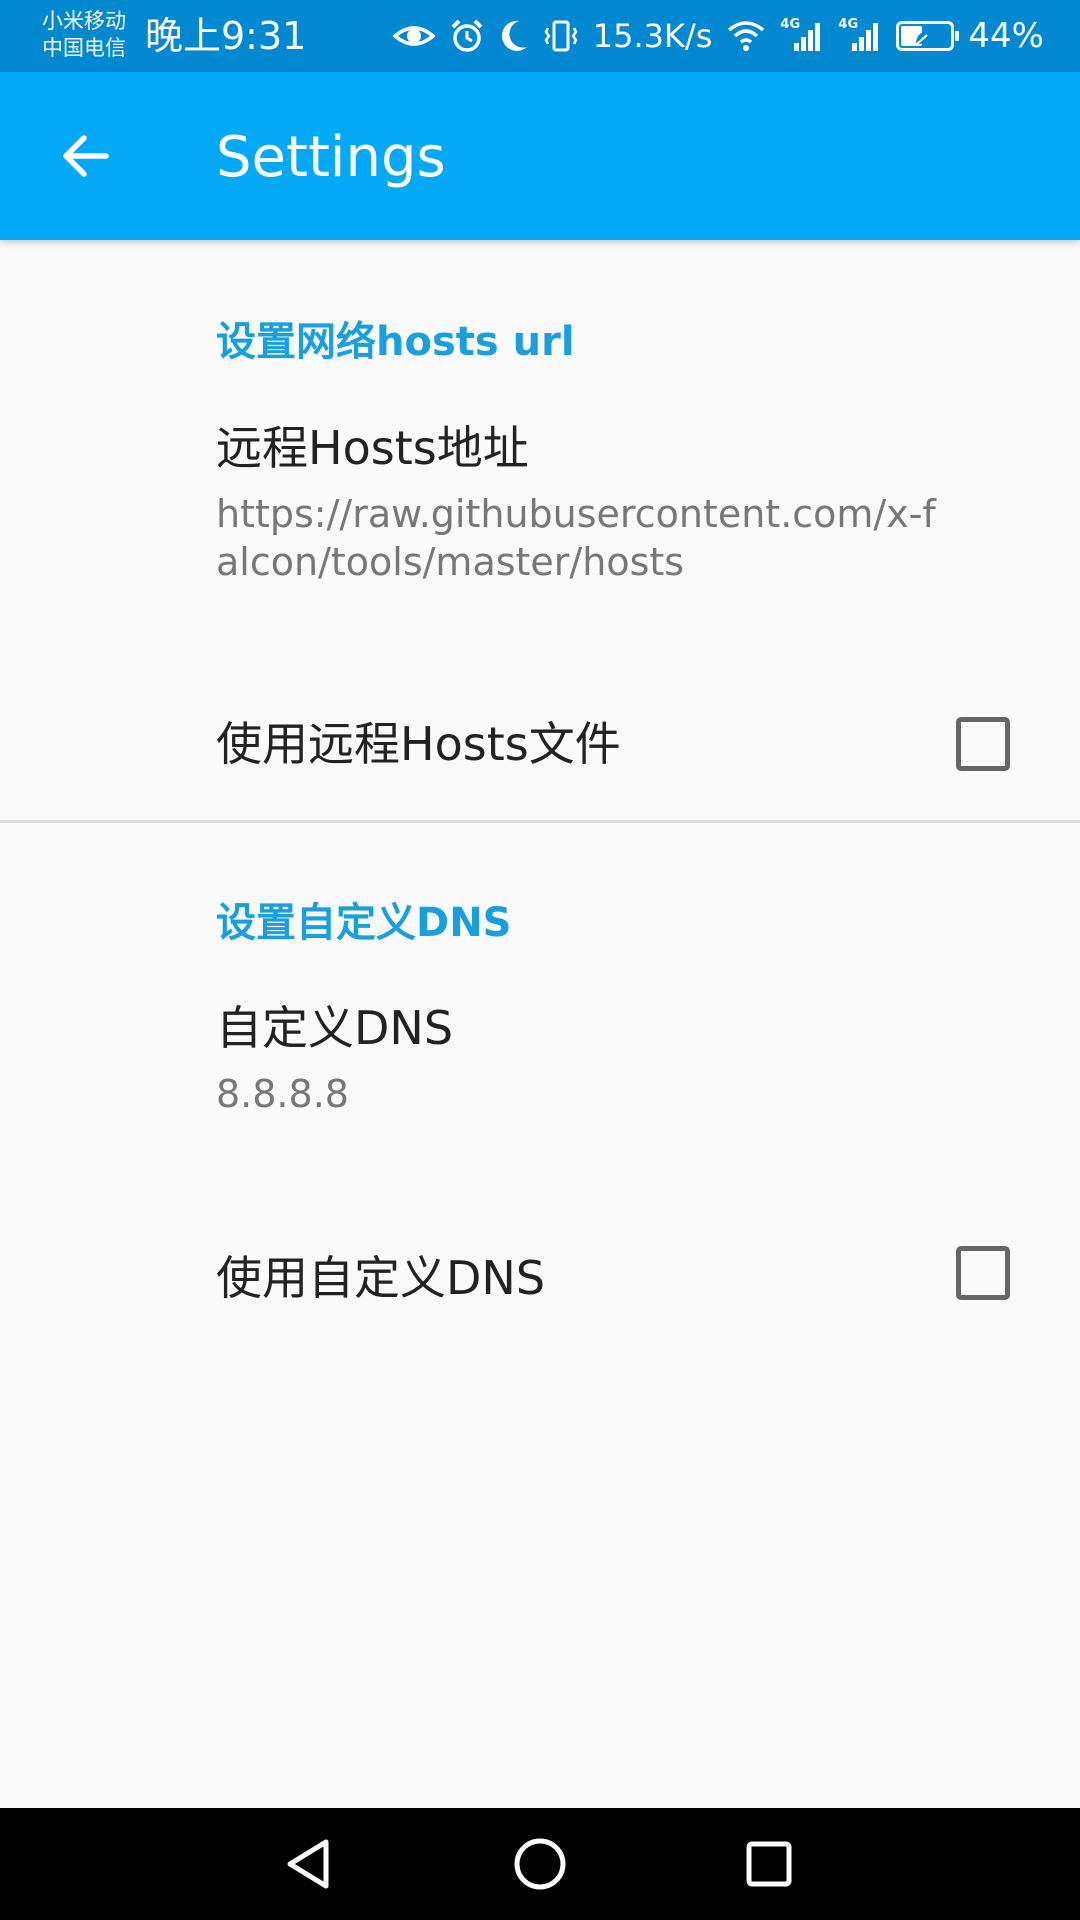 This screenshot has height=1920, width=1080. Describe the element at coordinates (467, 36) in the screenshot. I see `alarm-icon` at that location.